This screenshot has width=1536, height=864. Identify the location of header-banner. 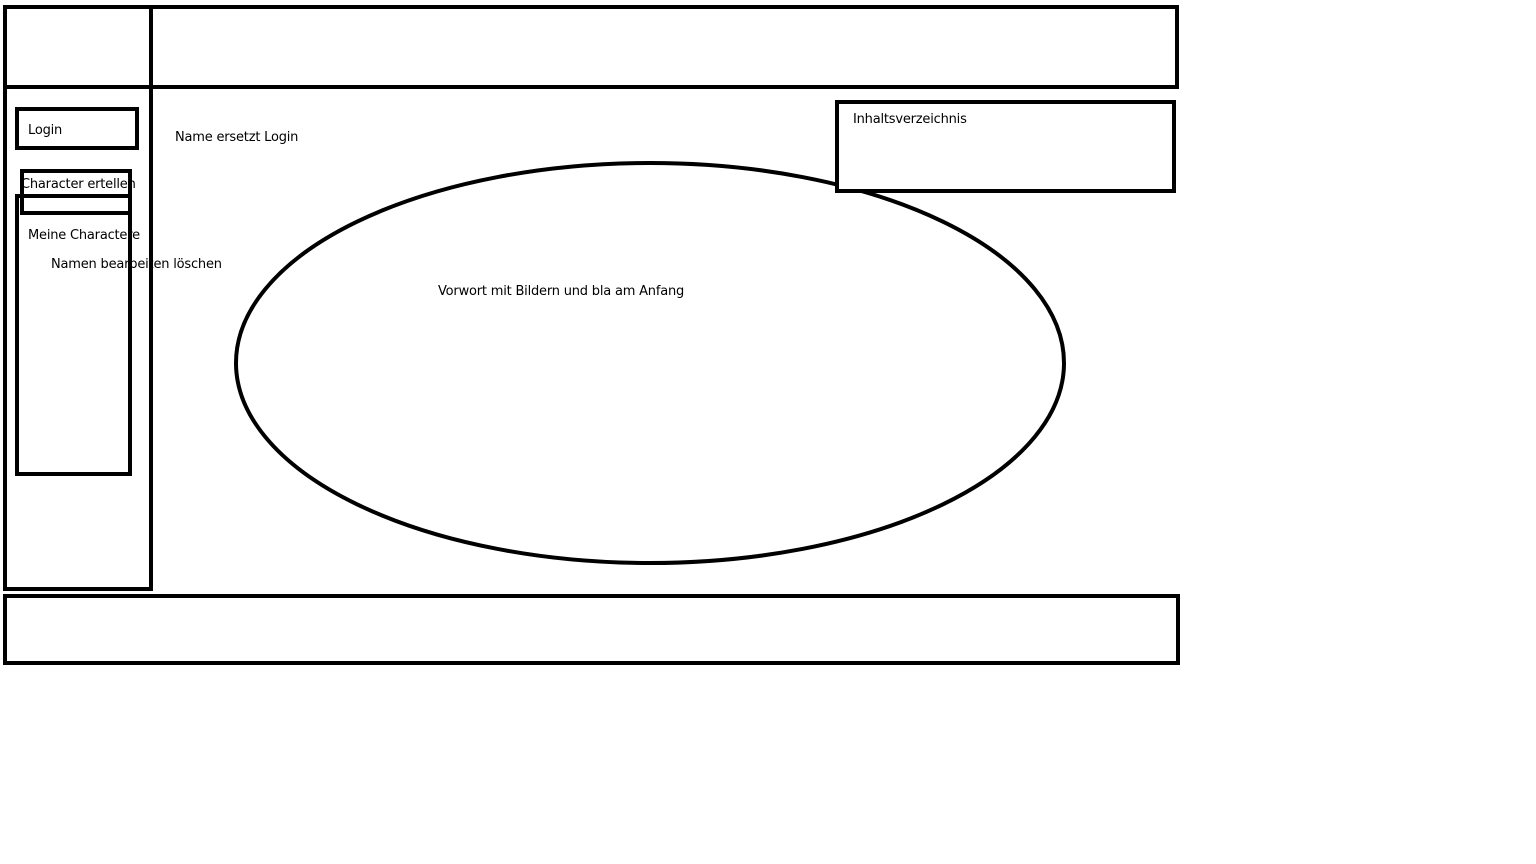
(664, 47).